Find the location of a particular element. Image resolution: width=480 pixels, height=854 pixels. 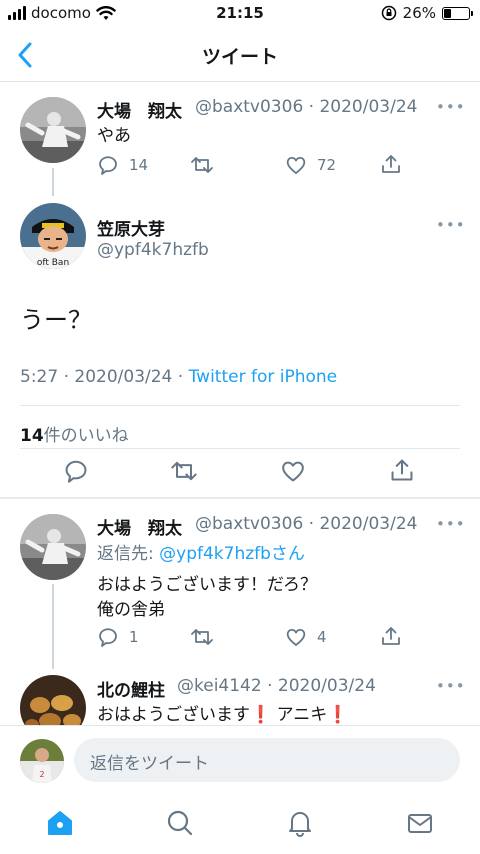

page-title: ツイート is located at coordinates (239, 57).